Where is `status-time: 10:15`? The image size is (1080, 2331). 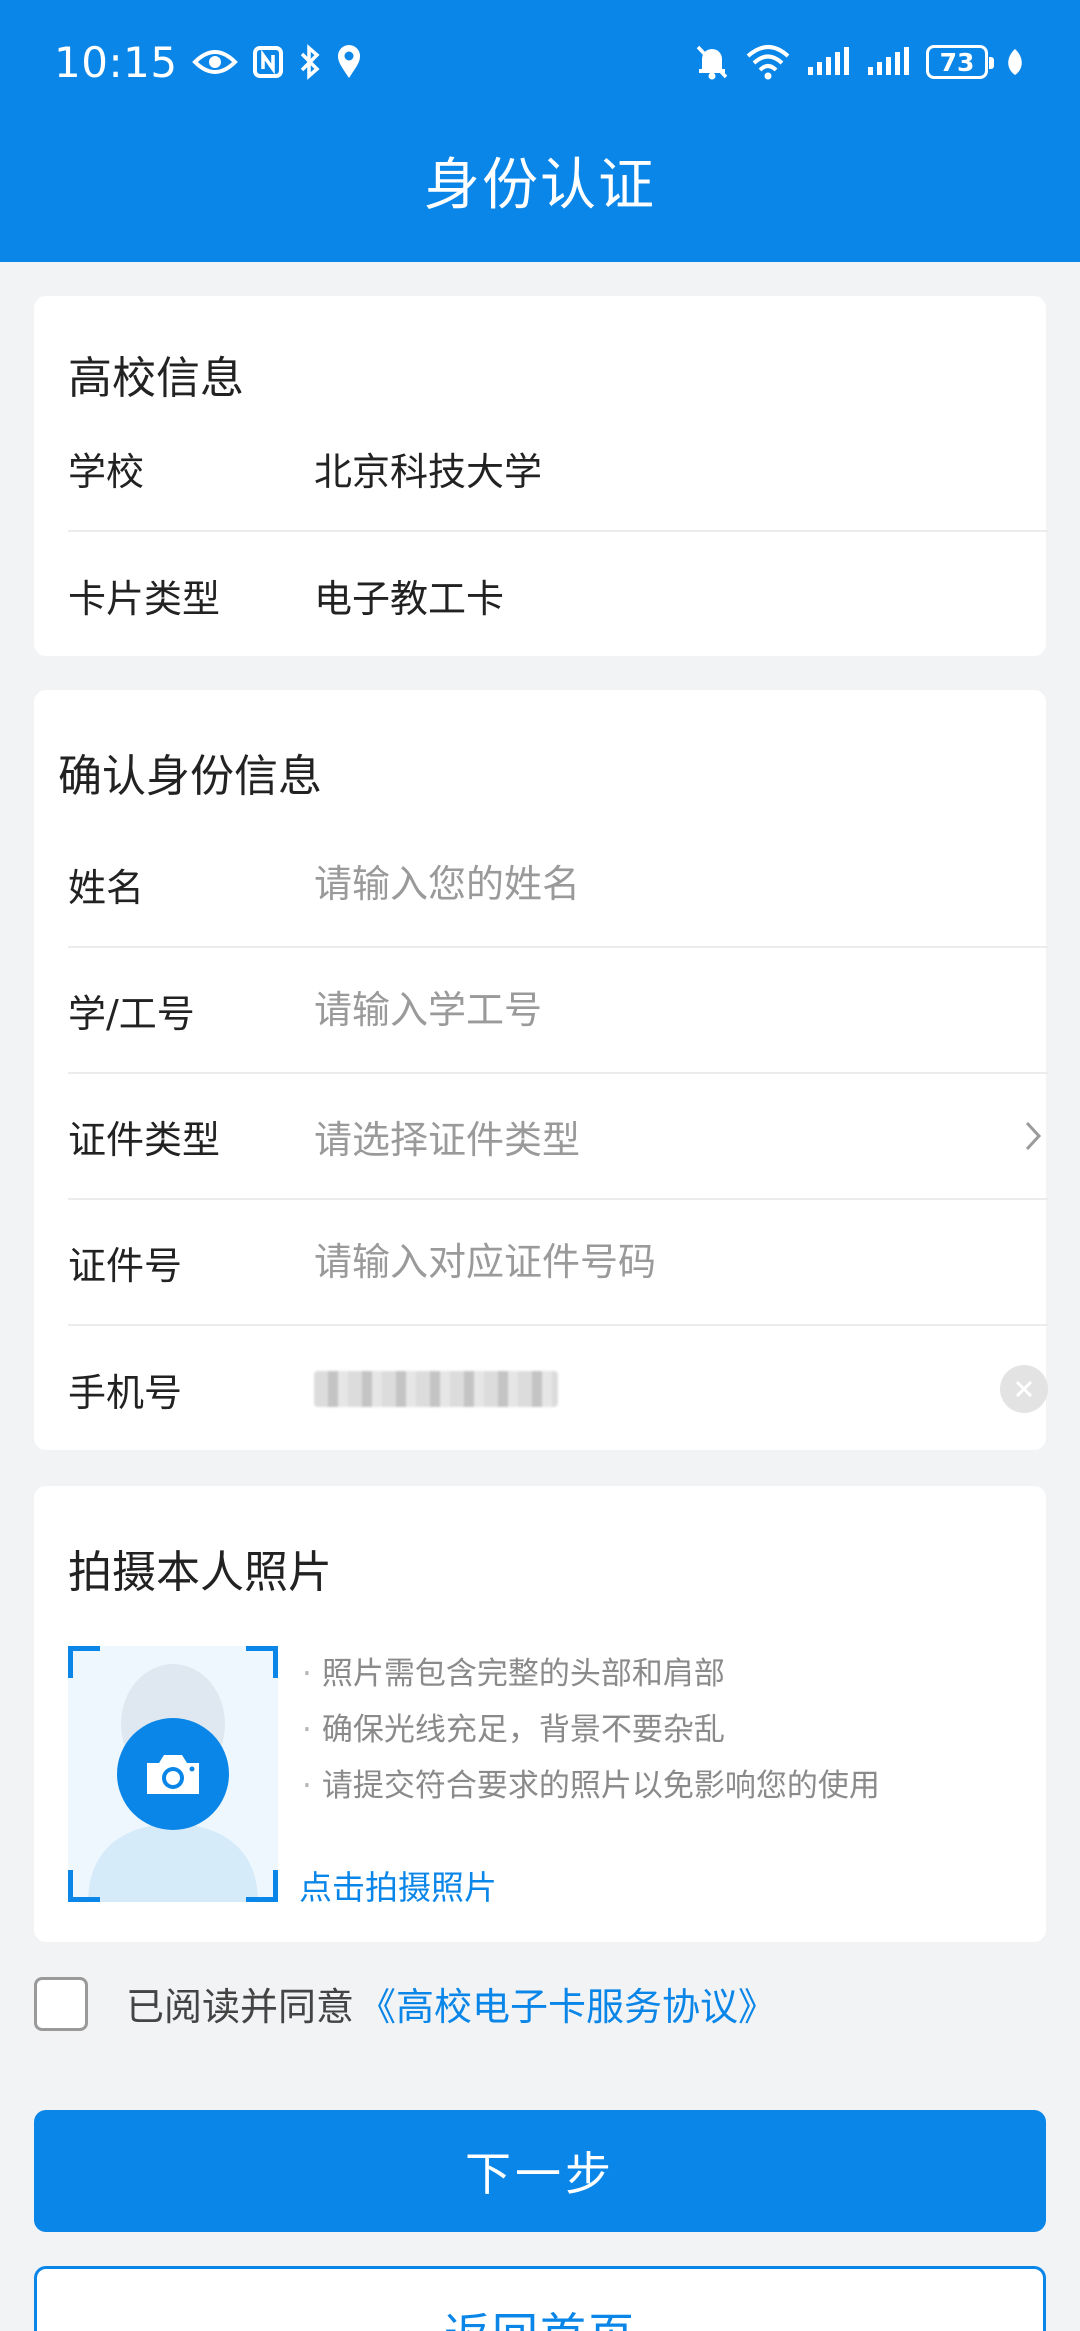
status-time: 10:15 is located at coordinates (116, 62).